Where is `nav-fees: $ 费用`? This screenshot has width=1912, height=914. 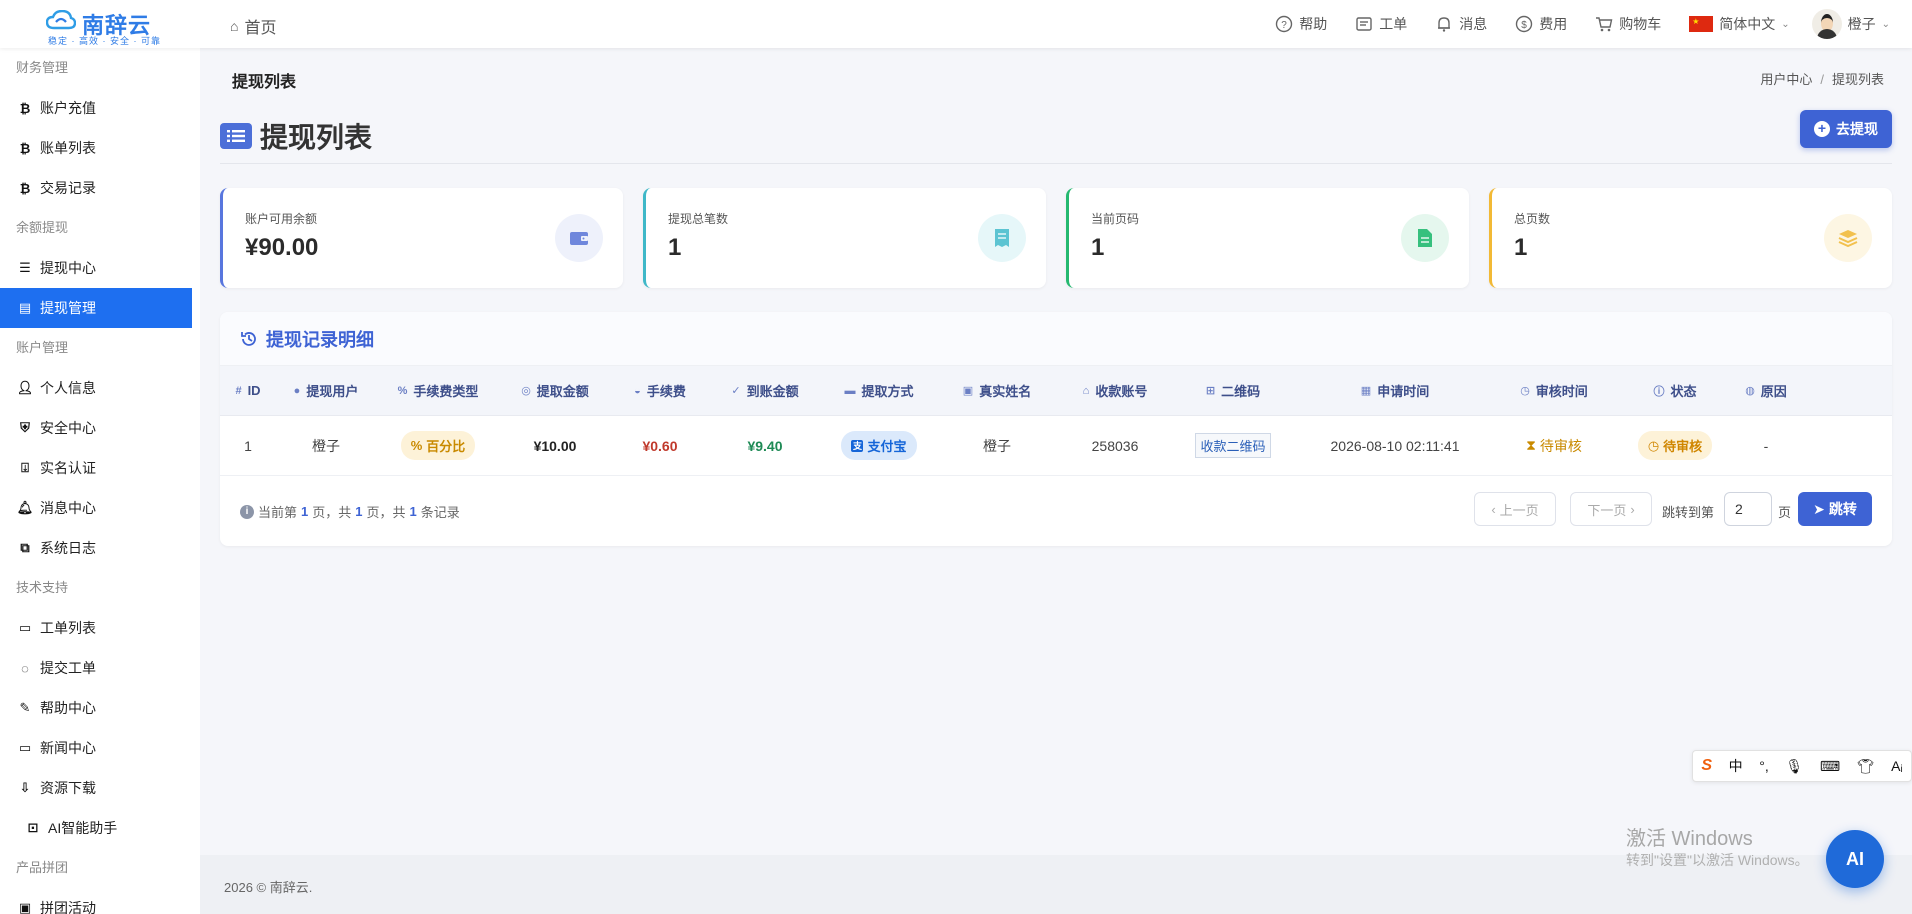
nav-fees: $ 费用 is located at coordinates (1541, 24).